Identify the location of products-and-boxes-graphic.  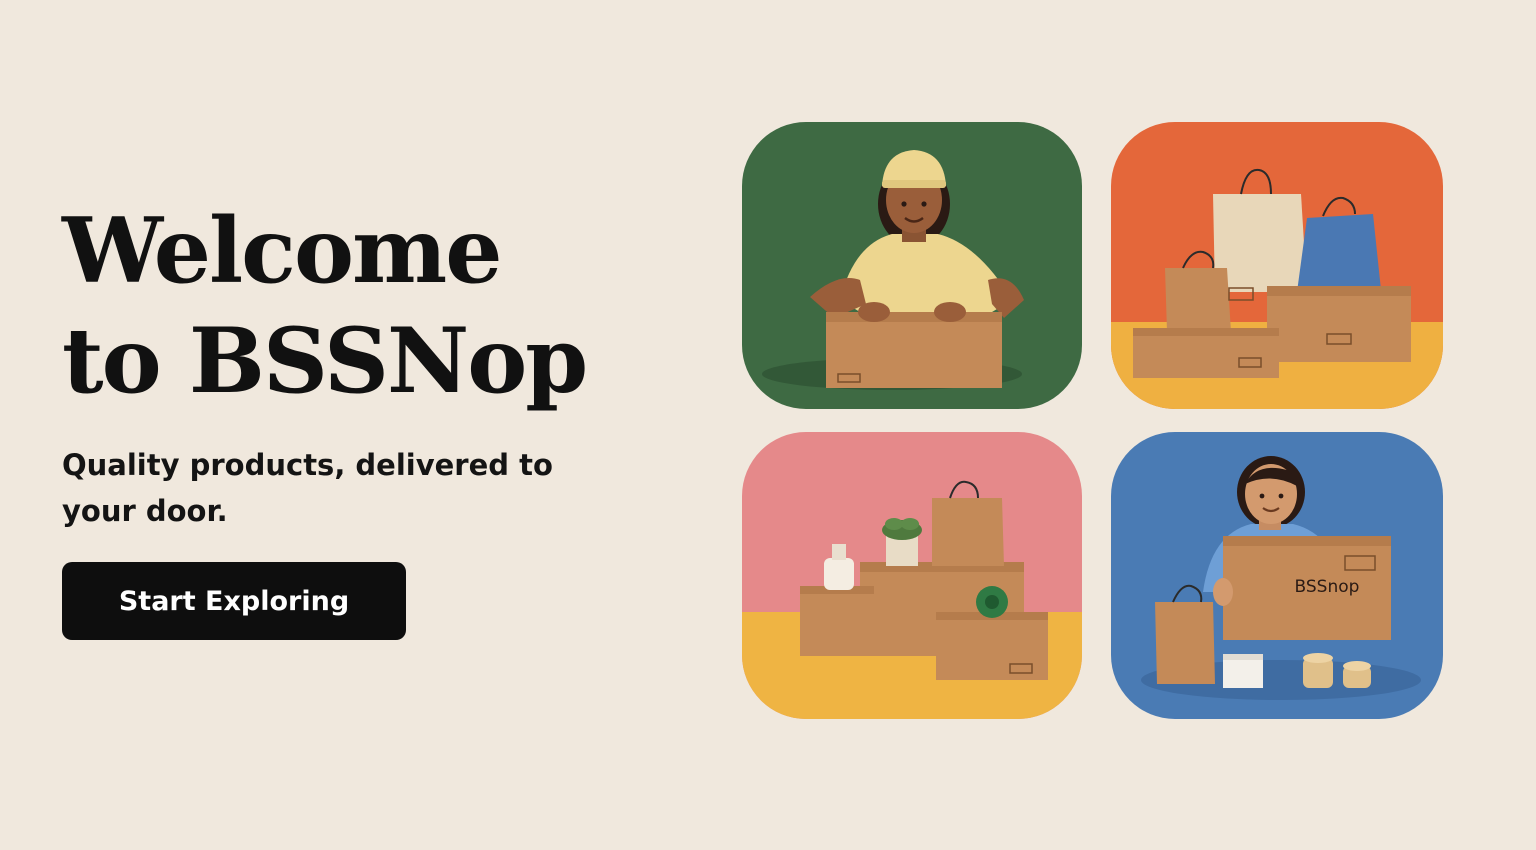
(912, 575).